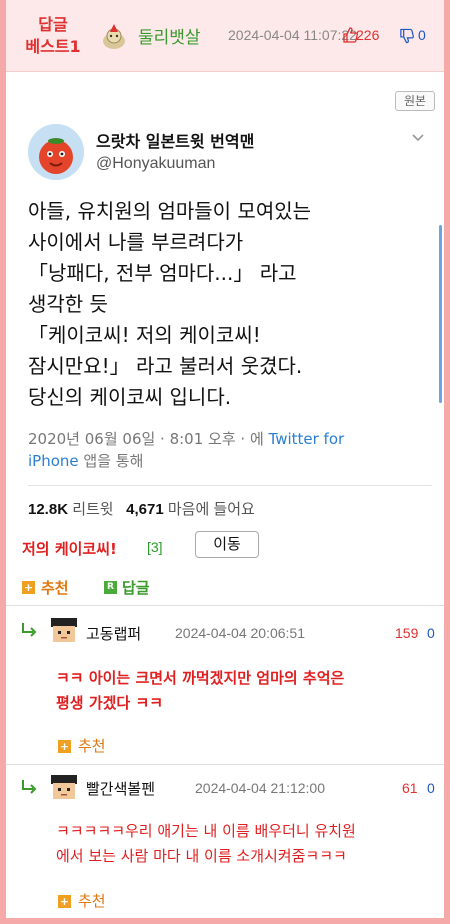 The width and height of the screenshot is (450, 924). Describe the element at coordinates (155, 547) in the screenshot. I see `comment-count: [3]` at that location.